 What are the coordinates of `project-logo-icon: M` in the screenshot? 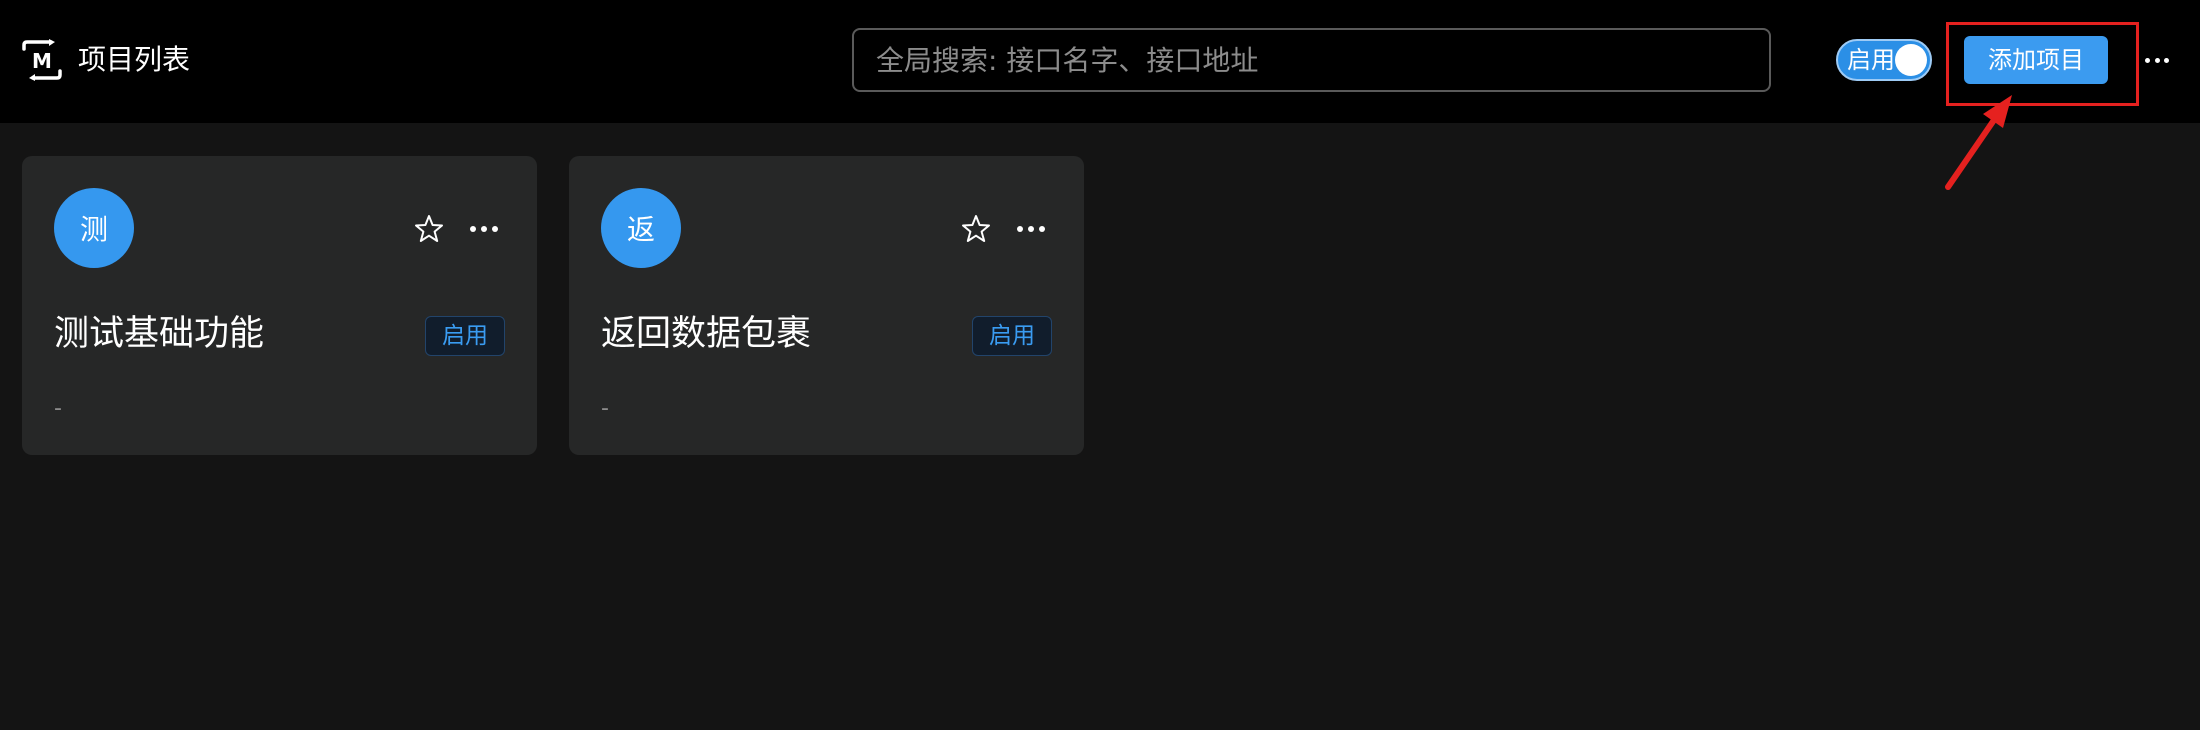 It's located at (42, 60).